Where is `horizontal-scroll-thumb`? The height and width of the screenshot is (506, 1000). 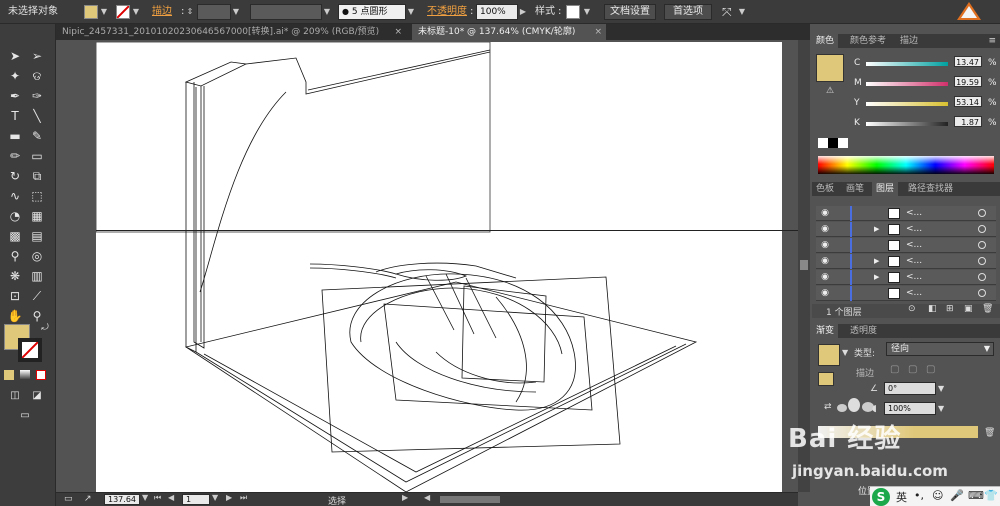 horizontal-scroll-thumb is located at coordinates (470, 499).